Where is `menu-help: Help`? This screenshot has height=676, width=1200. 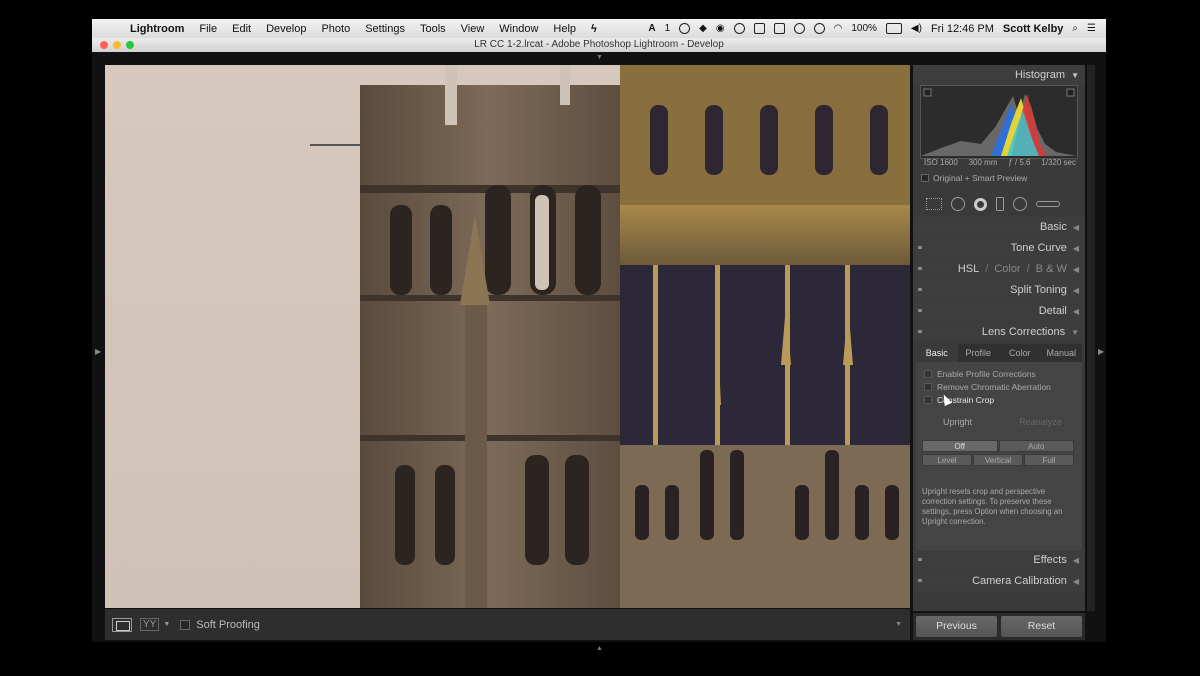 menu-help: Help is located at coordinates (564, 29).